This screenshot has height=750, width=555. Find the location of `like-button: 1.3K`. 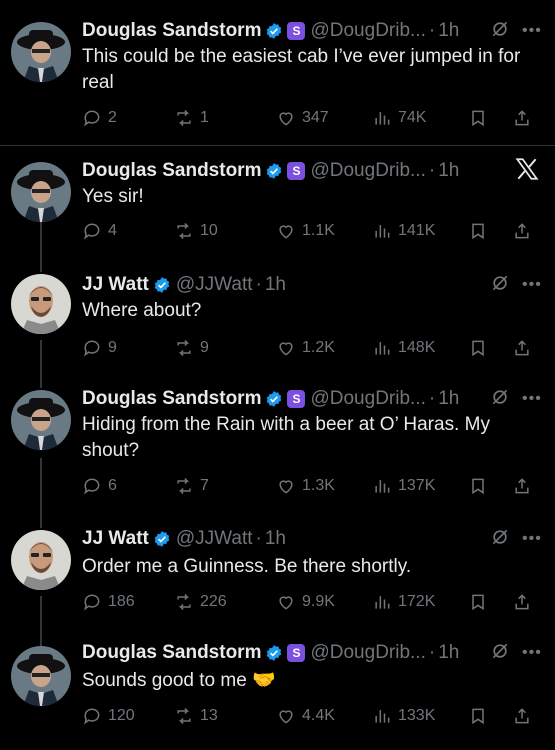

like-button: 1.3K is located at coordinates (305, 486).